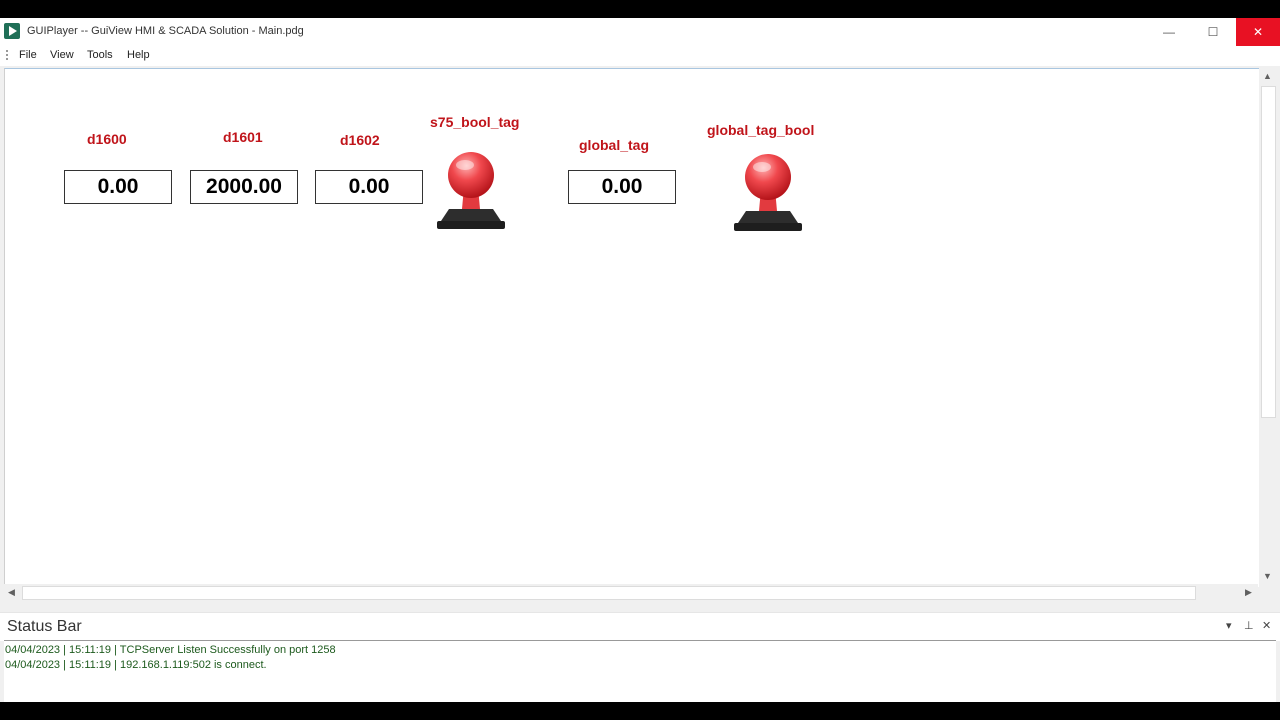 This screenshot has width=1280, height=720. I want to click on menu-tools: Tools, so click(100, 55).